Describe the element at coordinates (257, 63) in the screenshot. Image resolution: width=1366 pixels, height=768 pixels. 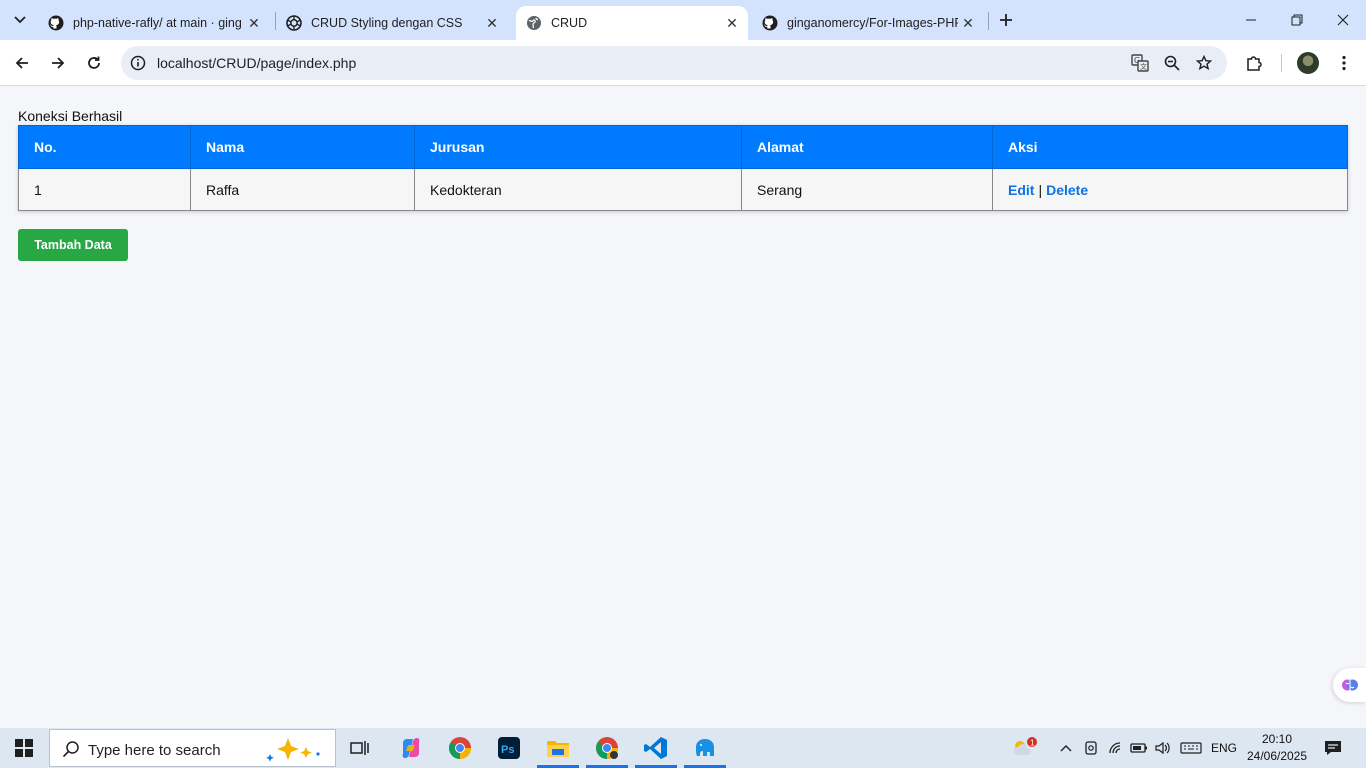
I see `url-text: localhost/CRUD/page/index.php` at that location.